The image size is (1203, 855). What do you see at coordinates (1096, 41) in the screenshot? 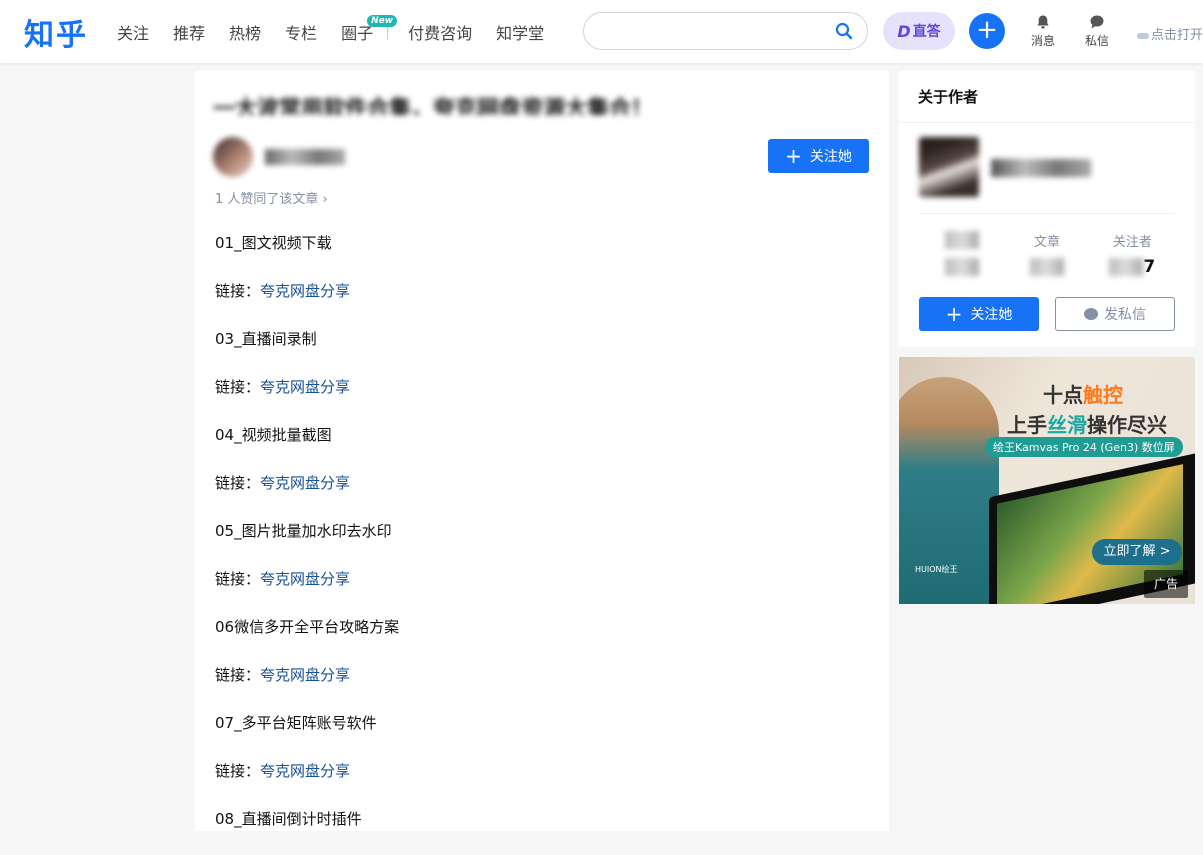
I see `dm-label: 私信` at bounding box center [1096, 41].